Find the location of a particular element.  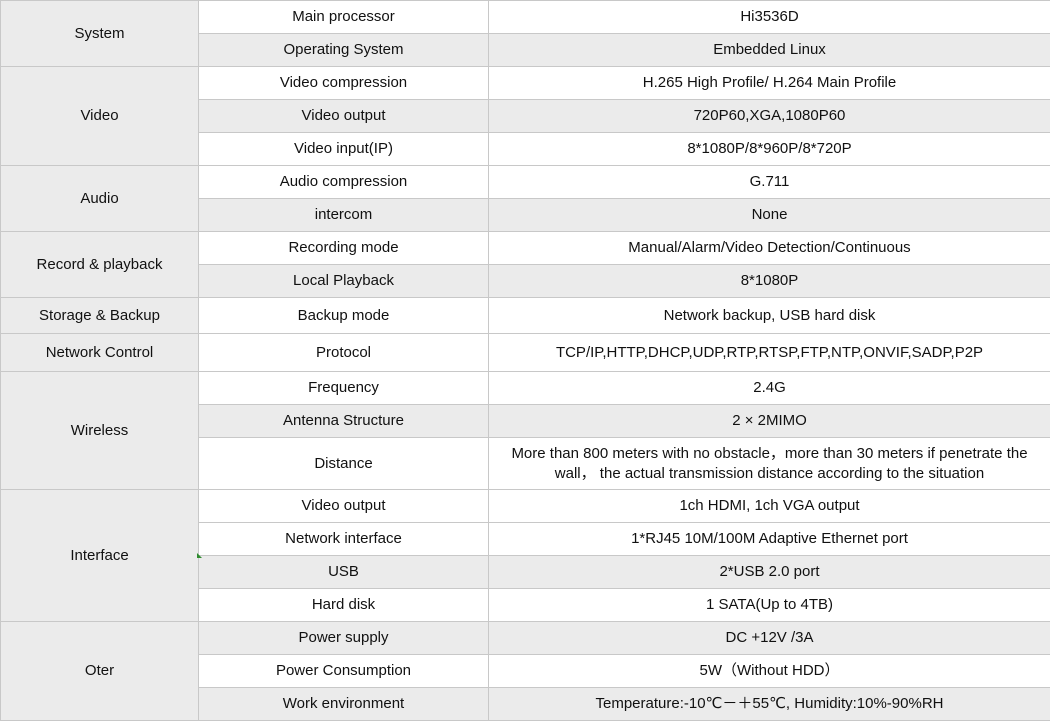

feature-cell: Local Playback is located at coordinates (344, 281).